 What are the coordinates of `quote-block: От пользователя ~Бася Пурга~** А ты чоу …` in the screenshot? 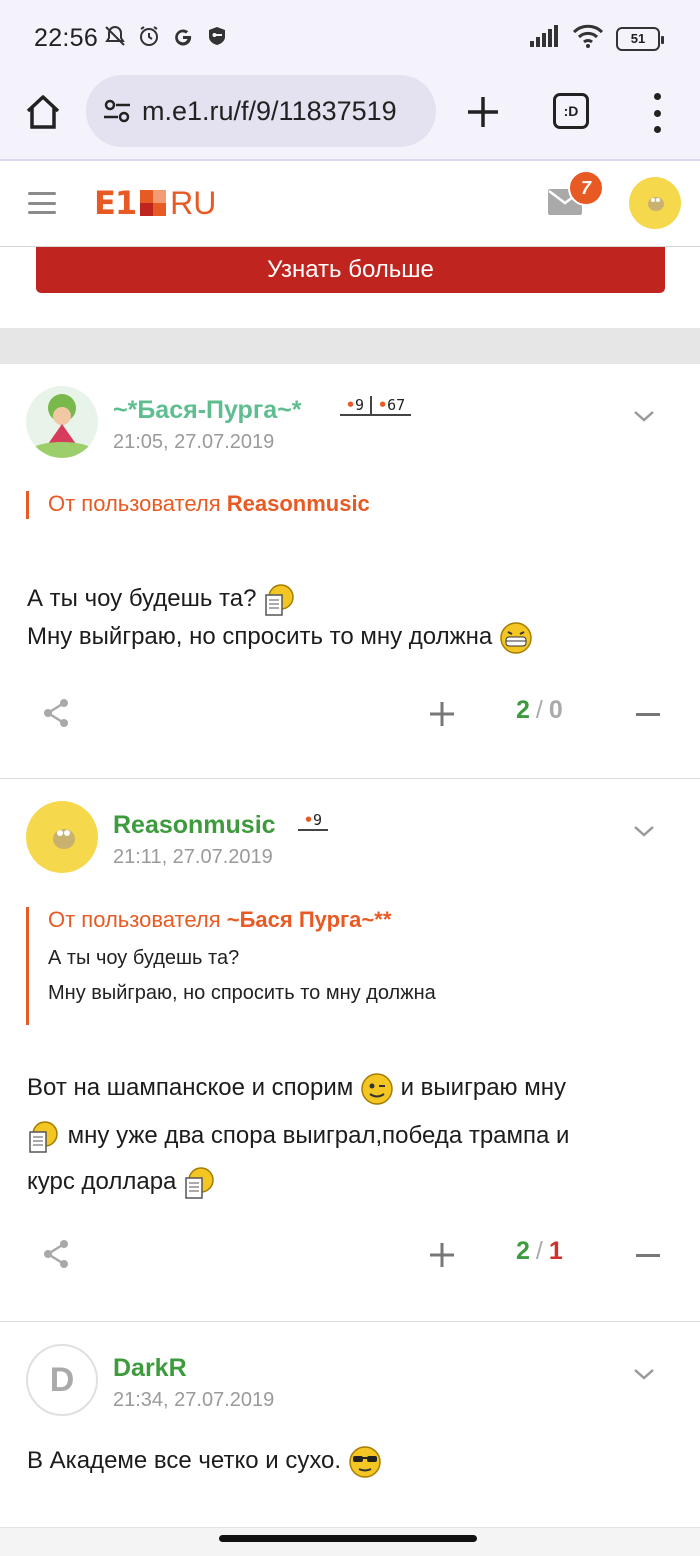 It's located at (231, 966).